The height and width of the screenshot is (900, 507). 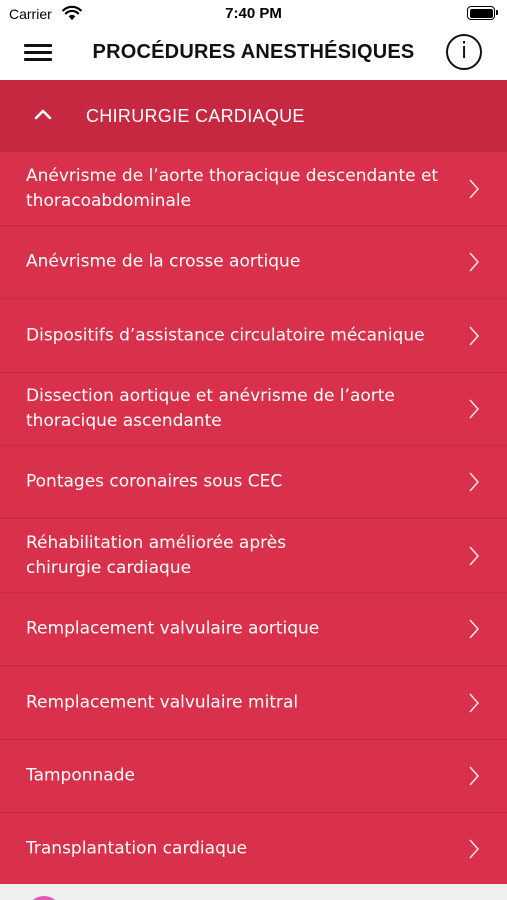 I want to click on info-button: i, so click(x=464, y=52).